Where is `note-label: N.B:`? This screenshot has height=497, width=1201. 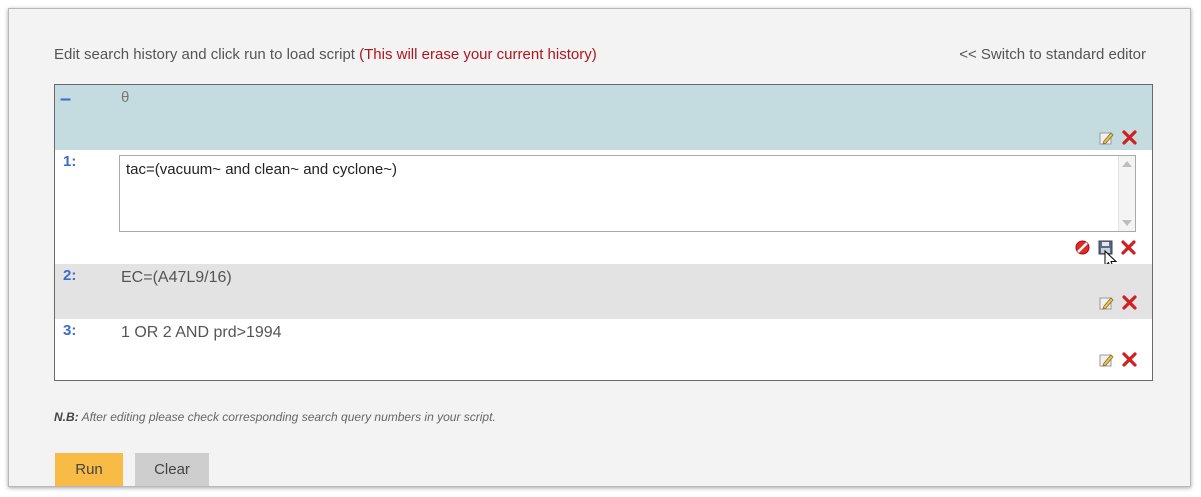 note-label: N.B: is located at coordinates (66, 417).